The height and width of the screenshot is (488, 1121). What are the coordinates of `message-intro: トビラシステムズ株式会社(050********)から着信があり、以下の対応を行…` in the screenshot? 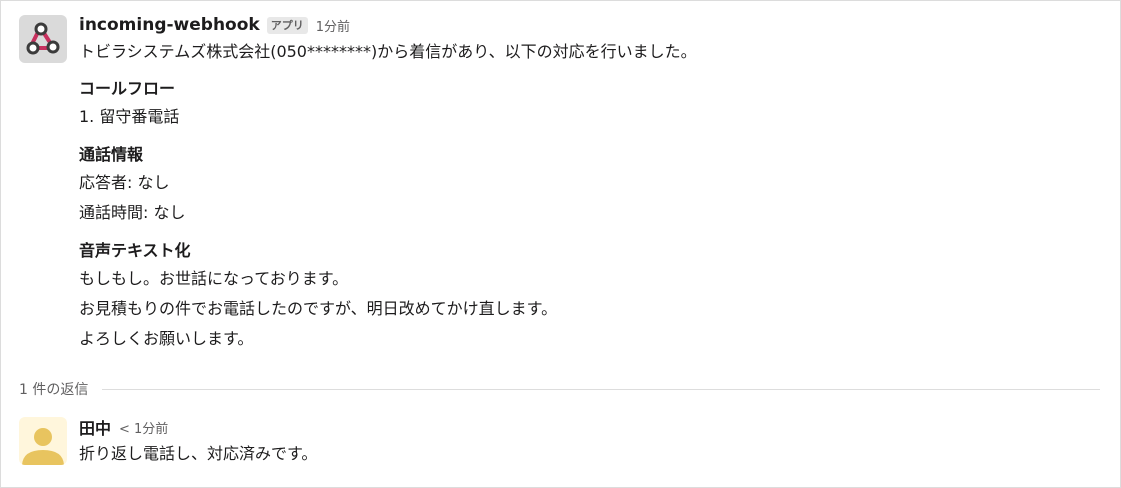 It's located at (388, 51).